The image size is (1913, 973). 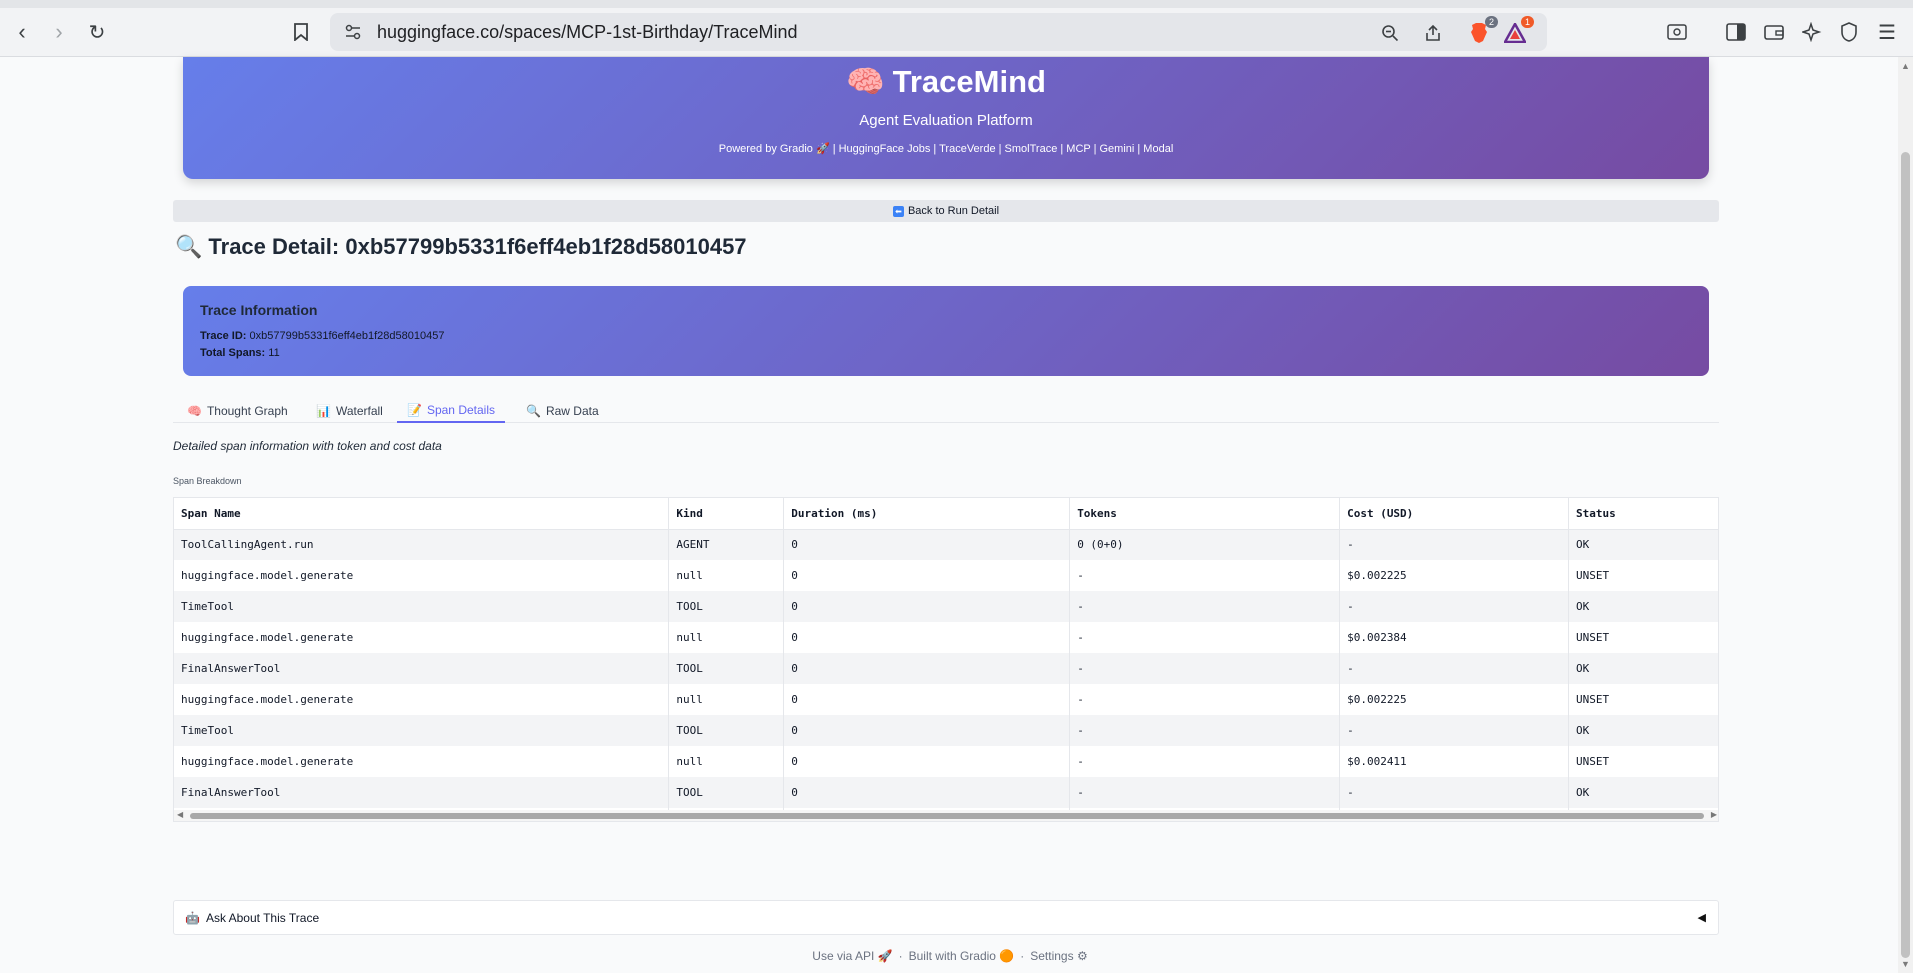 What do you see at coordinates (956, 4) in the screenshot?
I see `tab-strip` at bounding box center [956, 4].